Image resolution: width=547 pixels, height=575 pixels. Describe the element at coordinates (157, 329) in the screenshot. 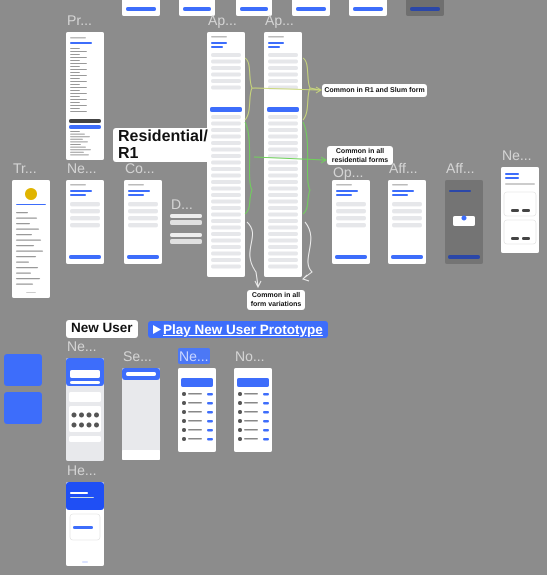

I see `play-icon` at that location.